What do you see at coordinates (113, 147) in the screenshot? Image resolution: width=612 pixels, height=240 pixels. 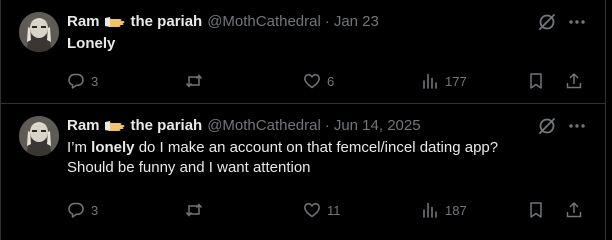 I see `post-text-bold: lonely` at bounding box center [113, 147].